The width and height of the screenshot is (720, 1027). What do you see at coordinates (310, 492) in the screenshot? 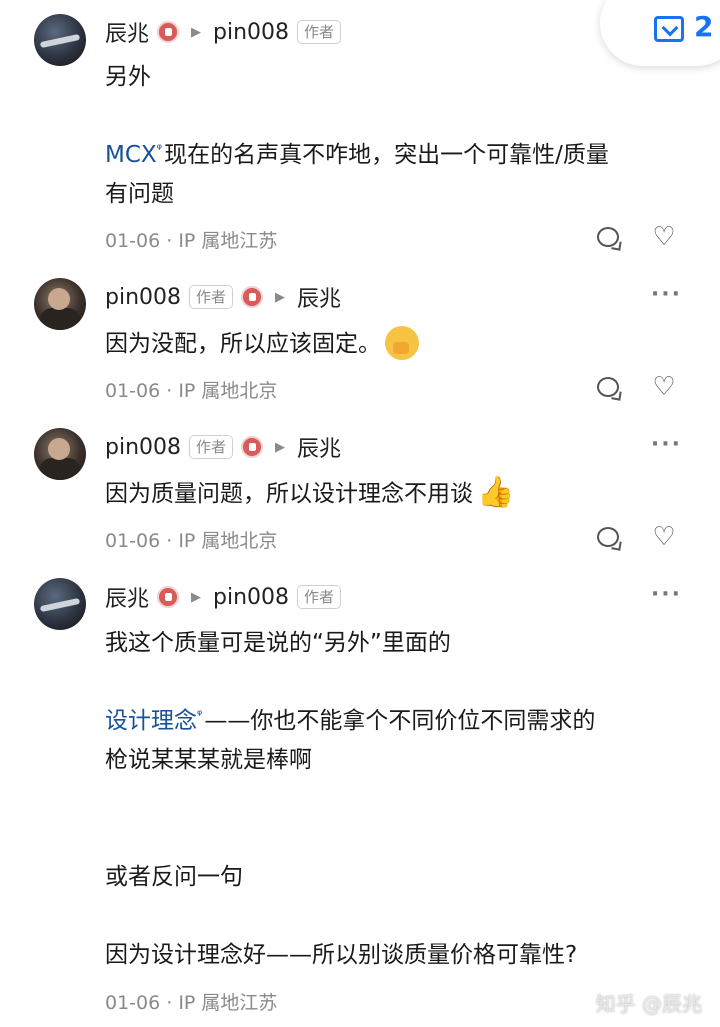
I see `comment-text: 因为质量问题，所以设计理念不用谈 👍` at bounding box center [310, 492].